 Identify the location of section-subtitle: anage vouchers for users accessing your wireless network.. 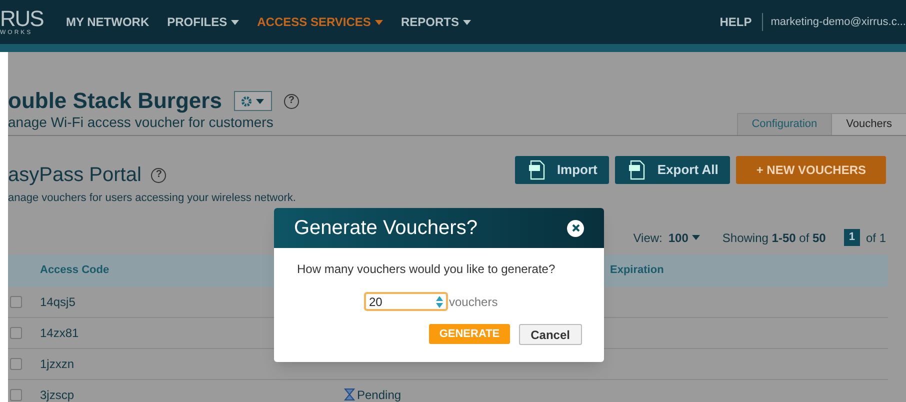
(152, 198).